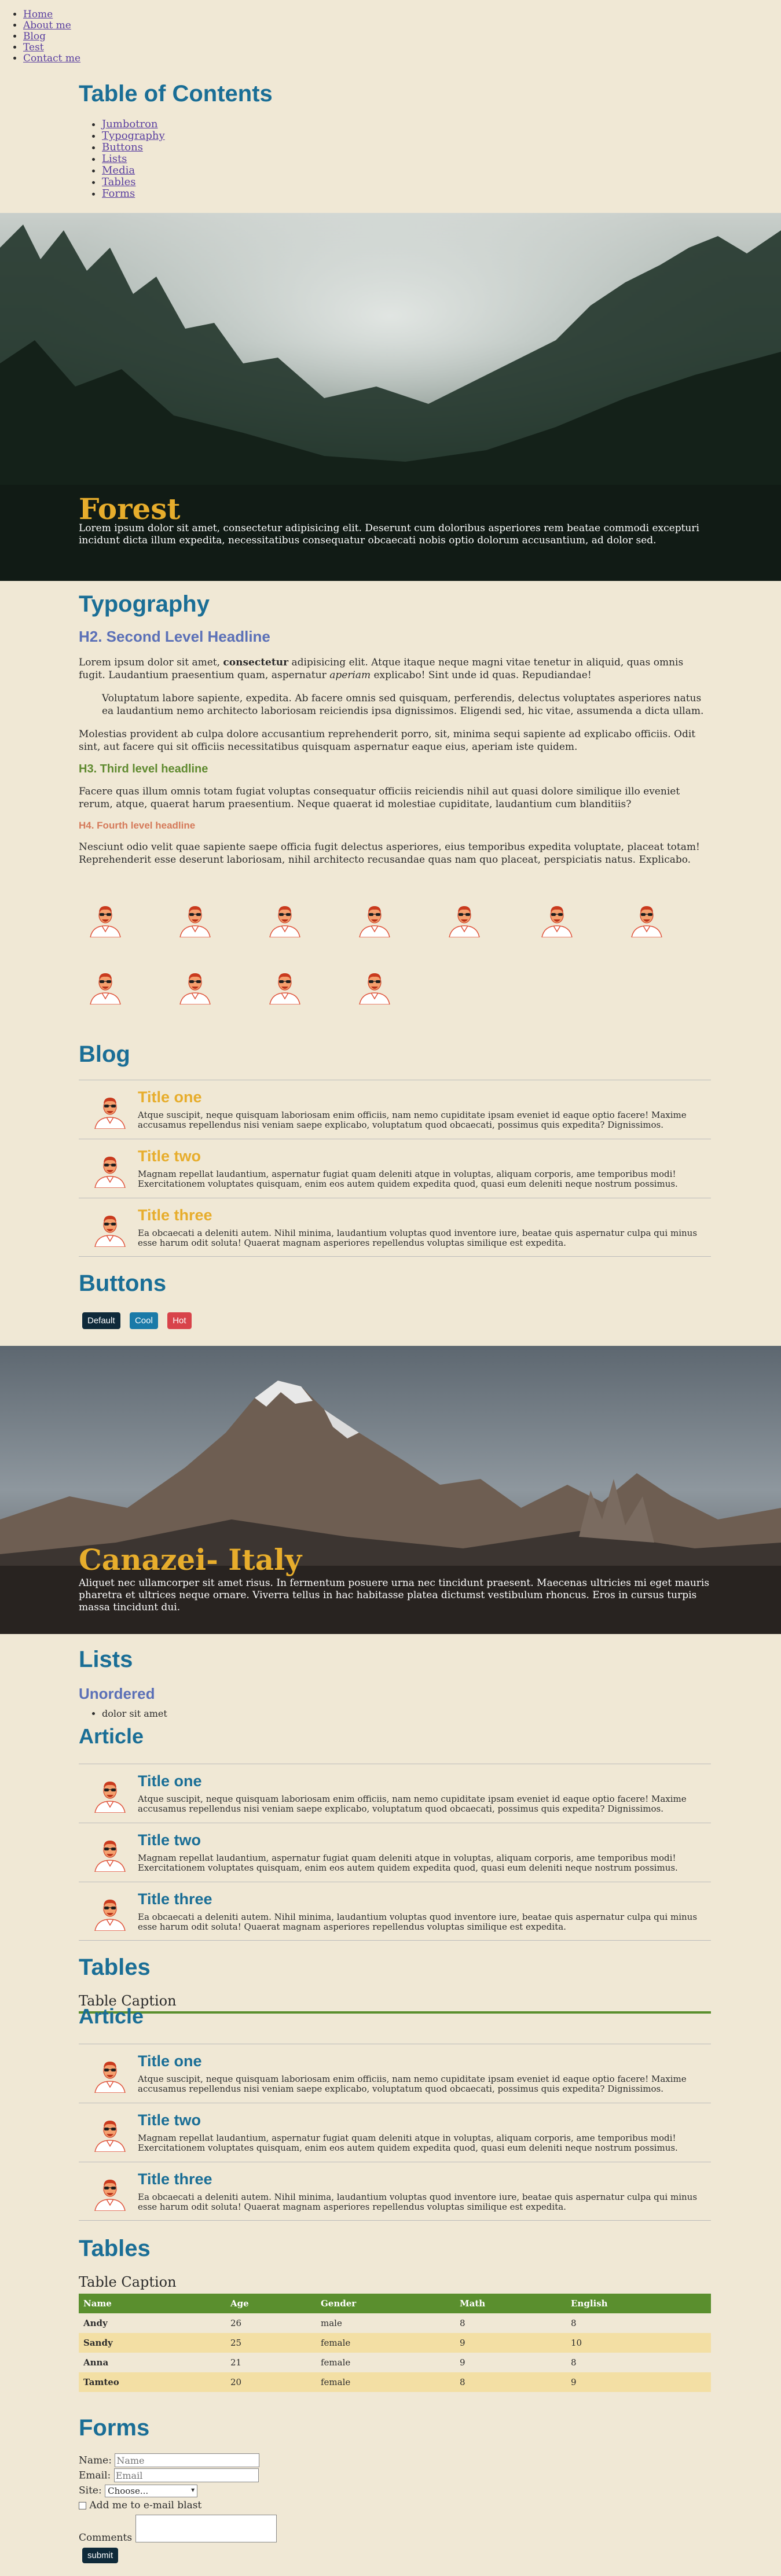 This screenshot has height=2576, width=781. Describe the element at coordinates (187, 136) in the screenshot. I see `toc-item: Typography` at that location.